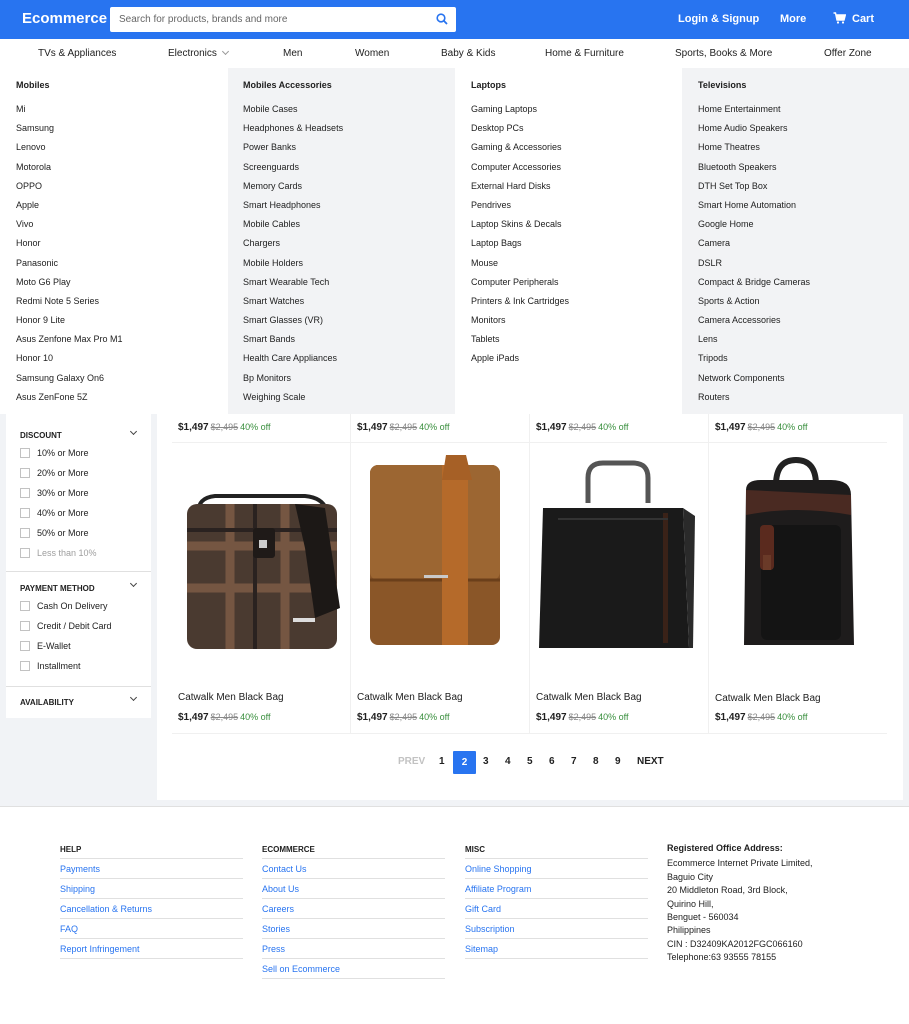  I want to click on mega-menu-item: Printers & Ink Cartridges, so click(576, 306).